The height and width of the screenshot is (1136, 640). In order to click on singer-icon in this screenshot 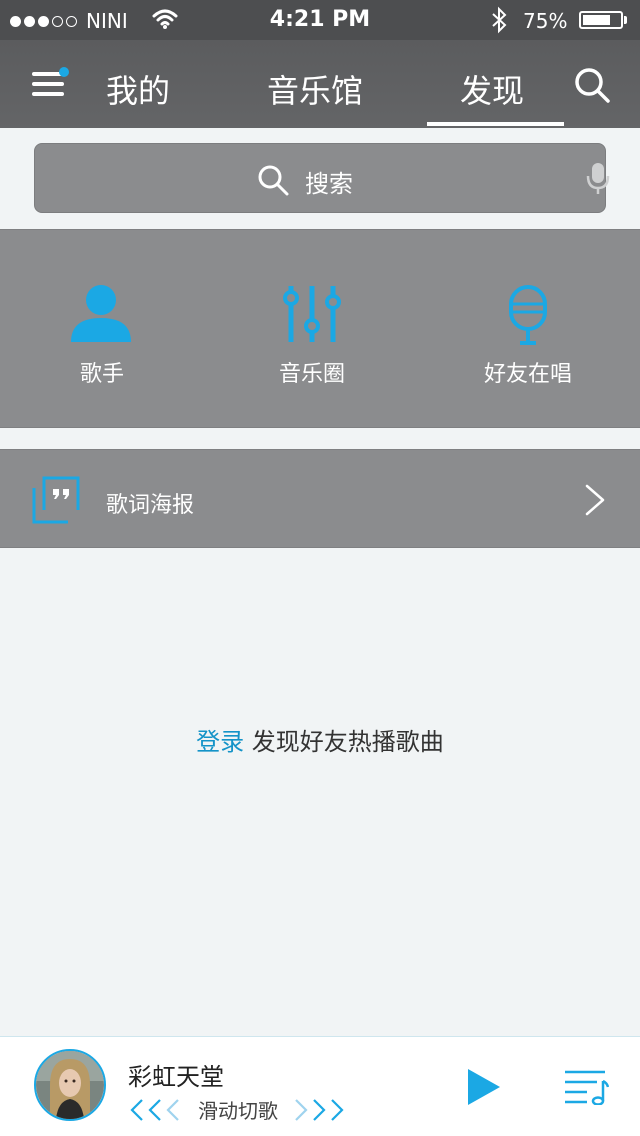, I will do `click(101, 313)`.